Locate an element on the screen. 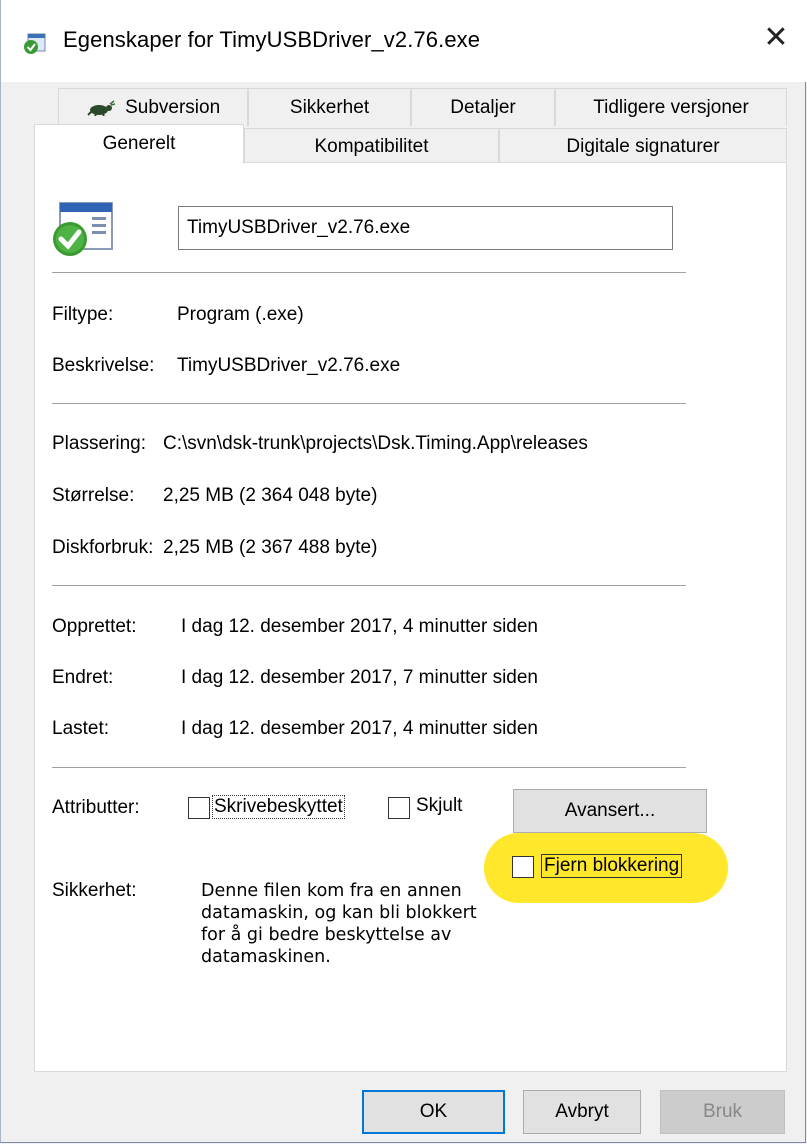 This screenshot has height=1144, width=807. created-label: Opprettet: is located at coordinates (94, 626).